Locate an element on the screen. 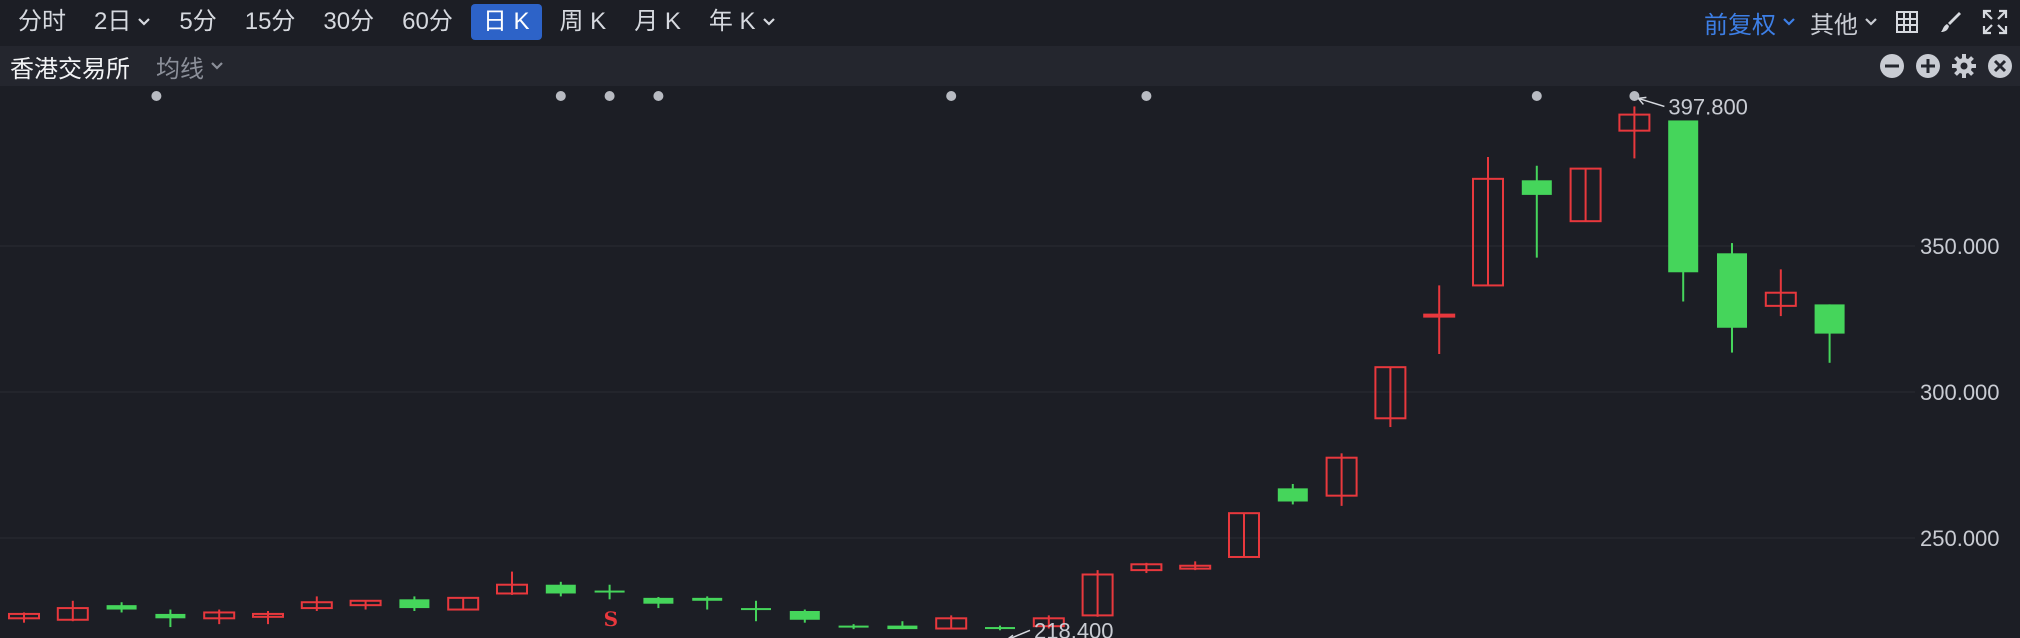 Image resolution: width=2020 pixels, height=638 pixels. tab-period: 2日 is located at coordinates (122, 22).